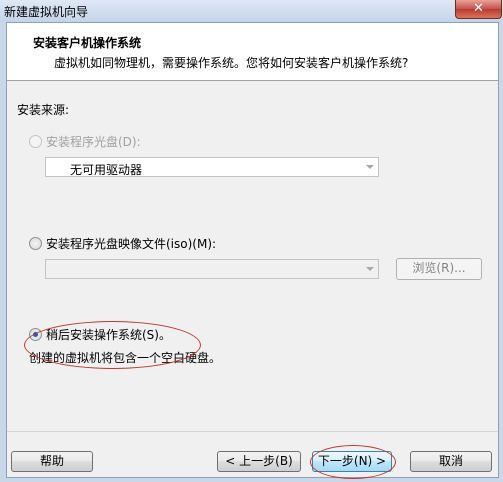 This screenshot has height=482, width=503. What do you see at coordinates (353, 462) in the screenshot?
I see `annotation-ellipse-next` at bounding box center [353, 462].